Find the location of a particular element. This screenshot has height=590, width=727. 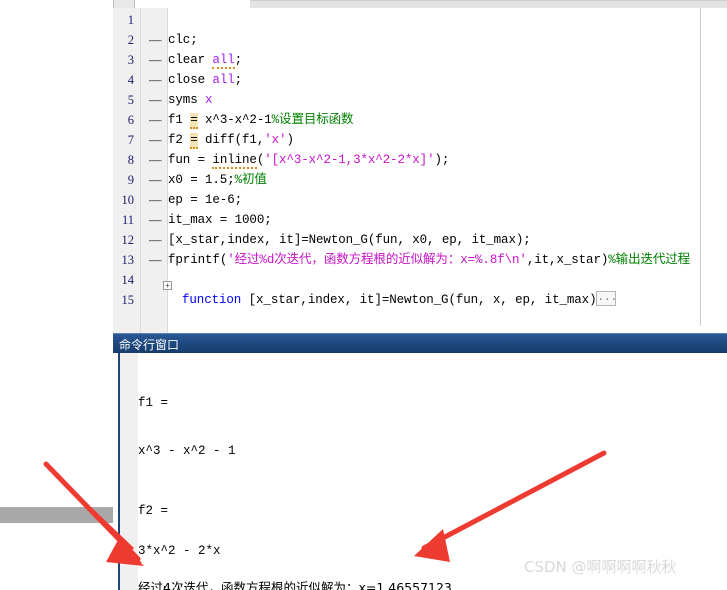

token-f2-lhs: f2 is located at coordinates (179, 140).